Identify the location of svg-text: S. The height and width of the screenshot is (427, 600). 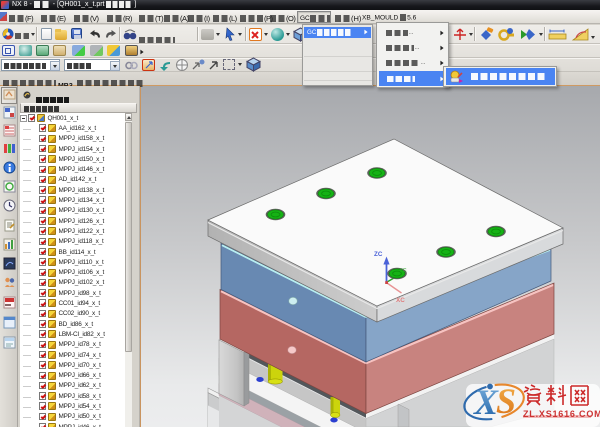
(506, 401).